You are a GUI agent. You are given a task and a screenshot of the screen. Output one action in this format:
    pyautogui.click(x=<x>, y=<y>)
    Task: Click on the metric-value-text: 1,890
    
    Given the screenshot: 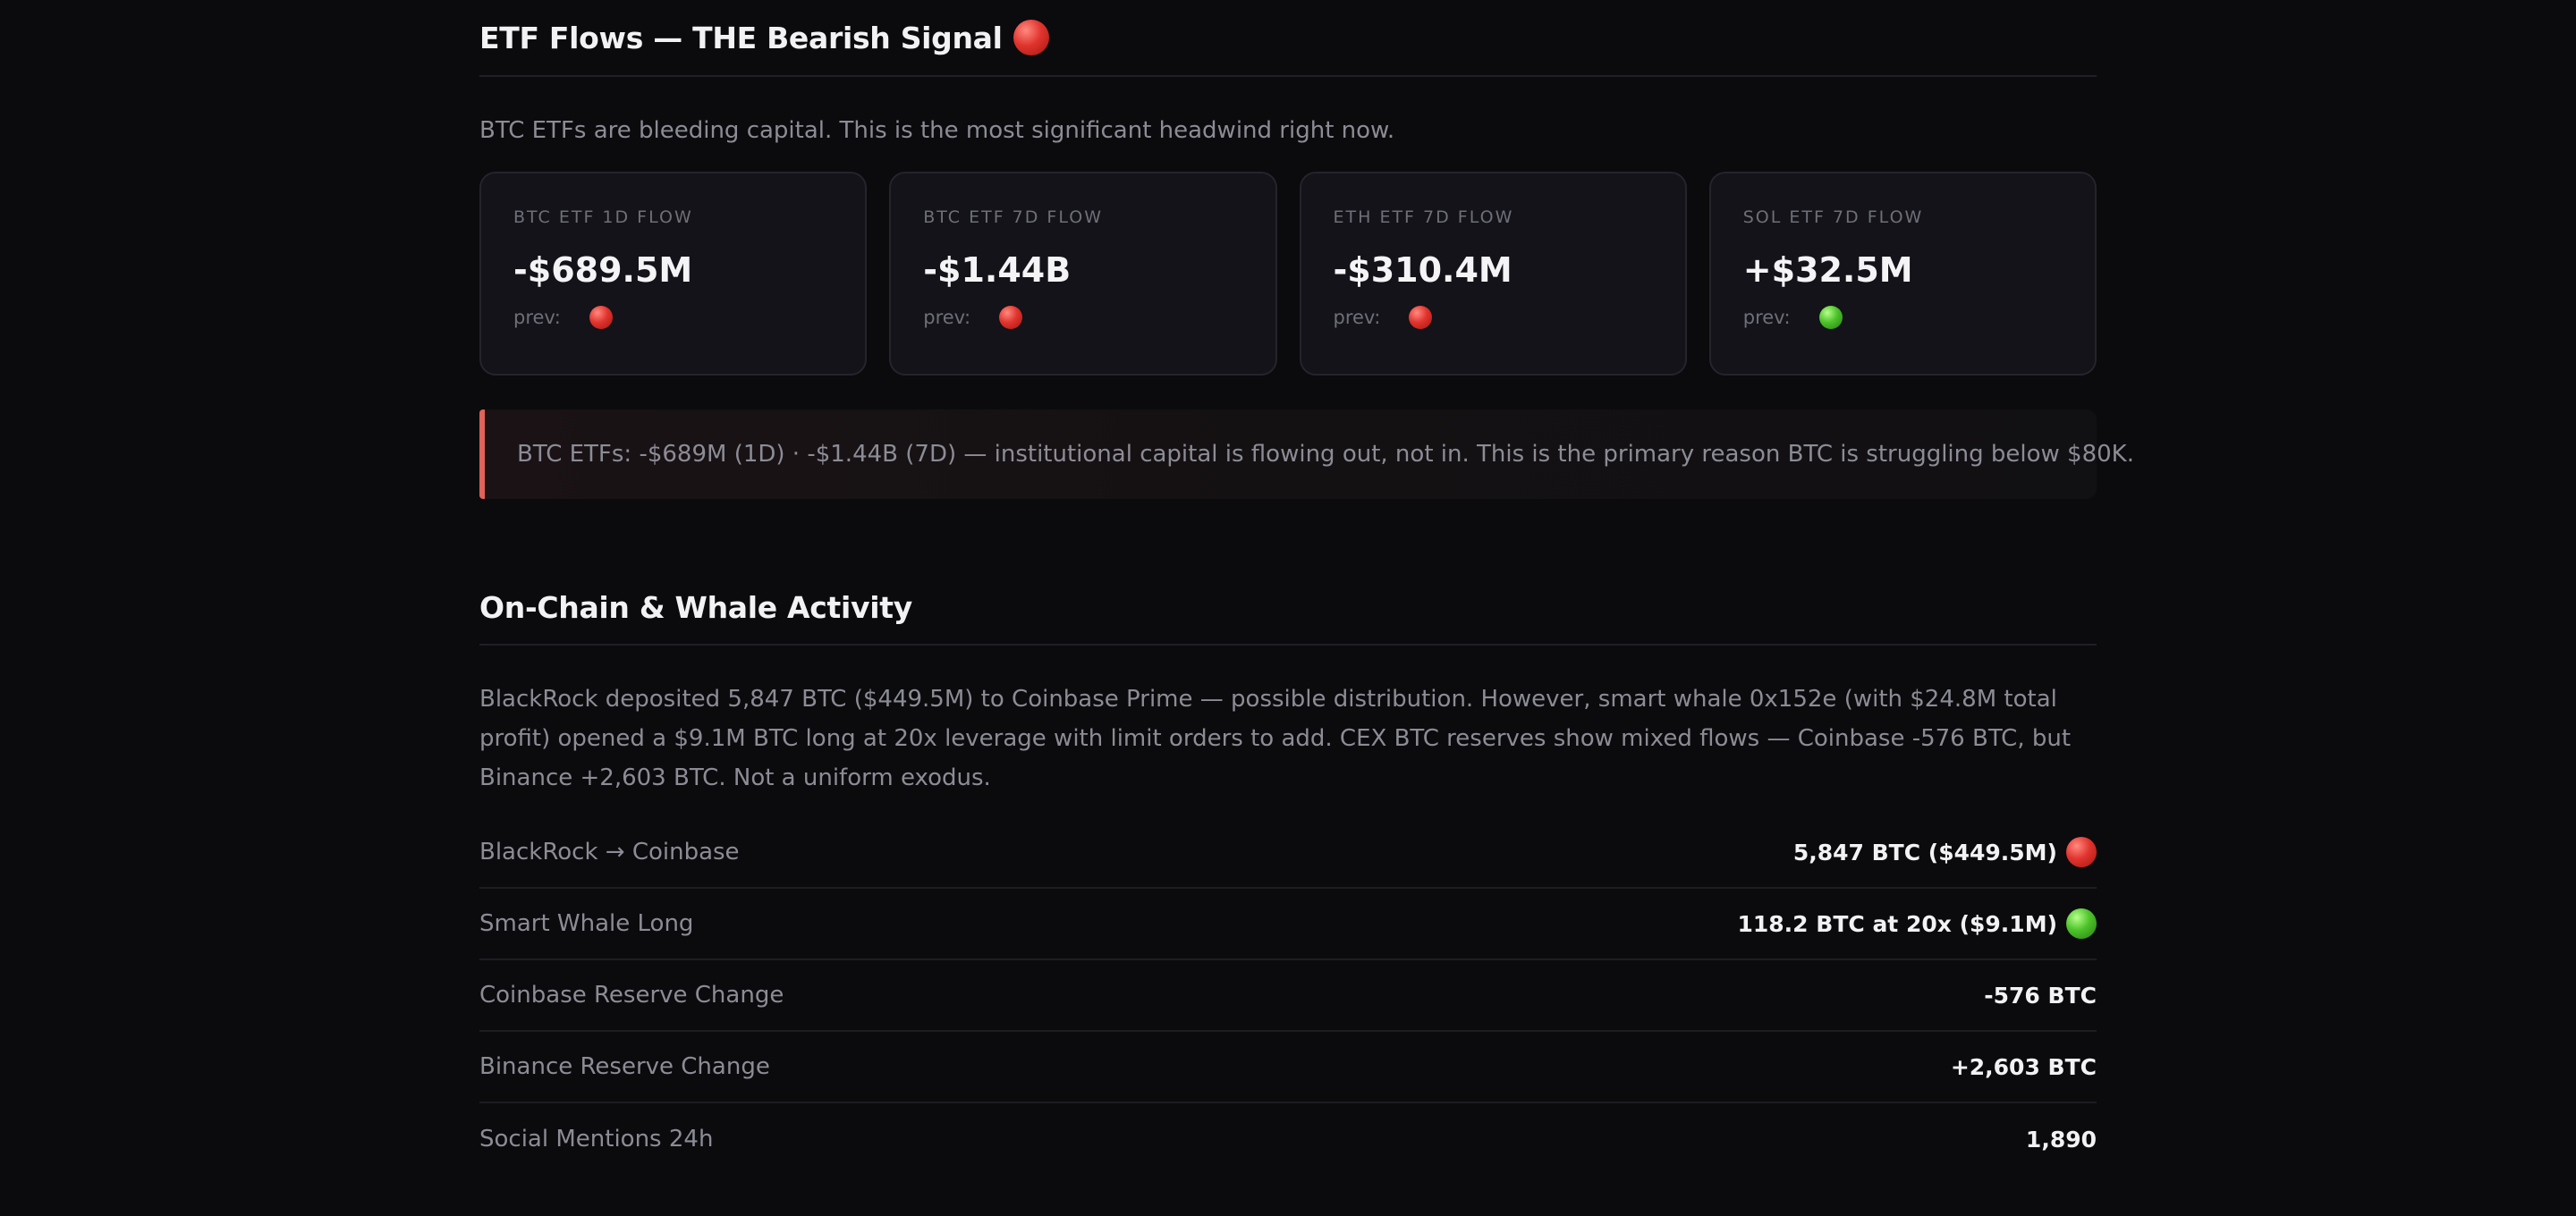 What is the action you would take?
    pyautogui.click(x=2061, y=1139)
    